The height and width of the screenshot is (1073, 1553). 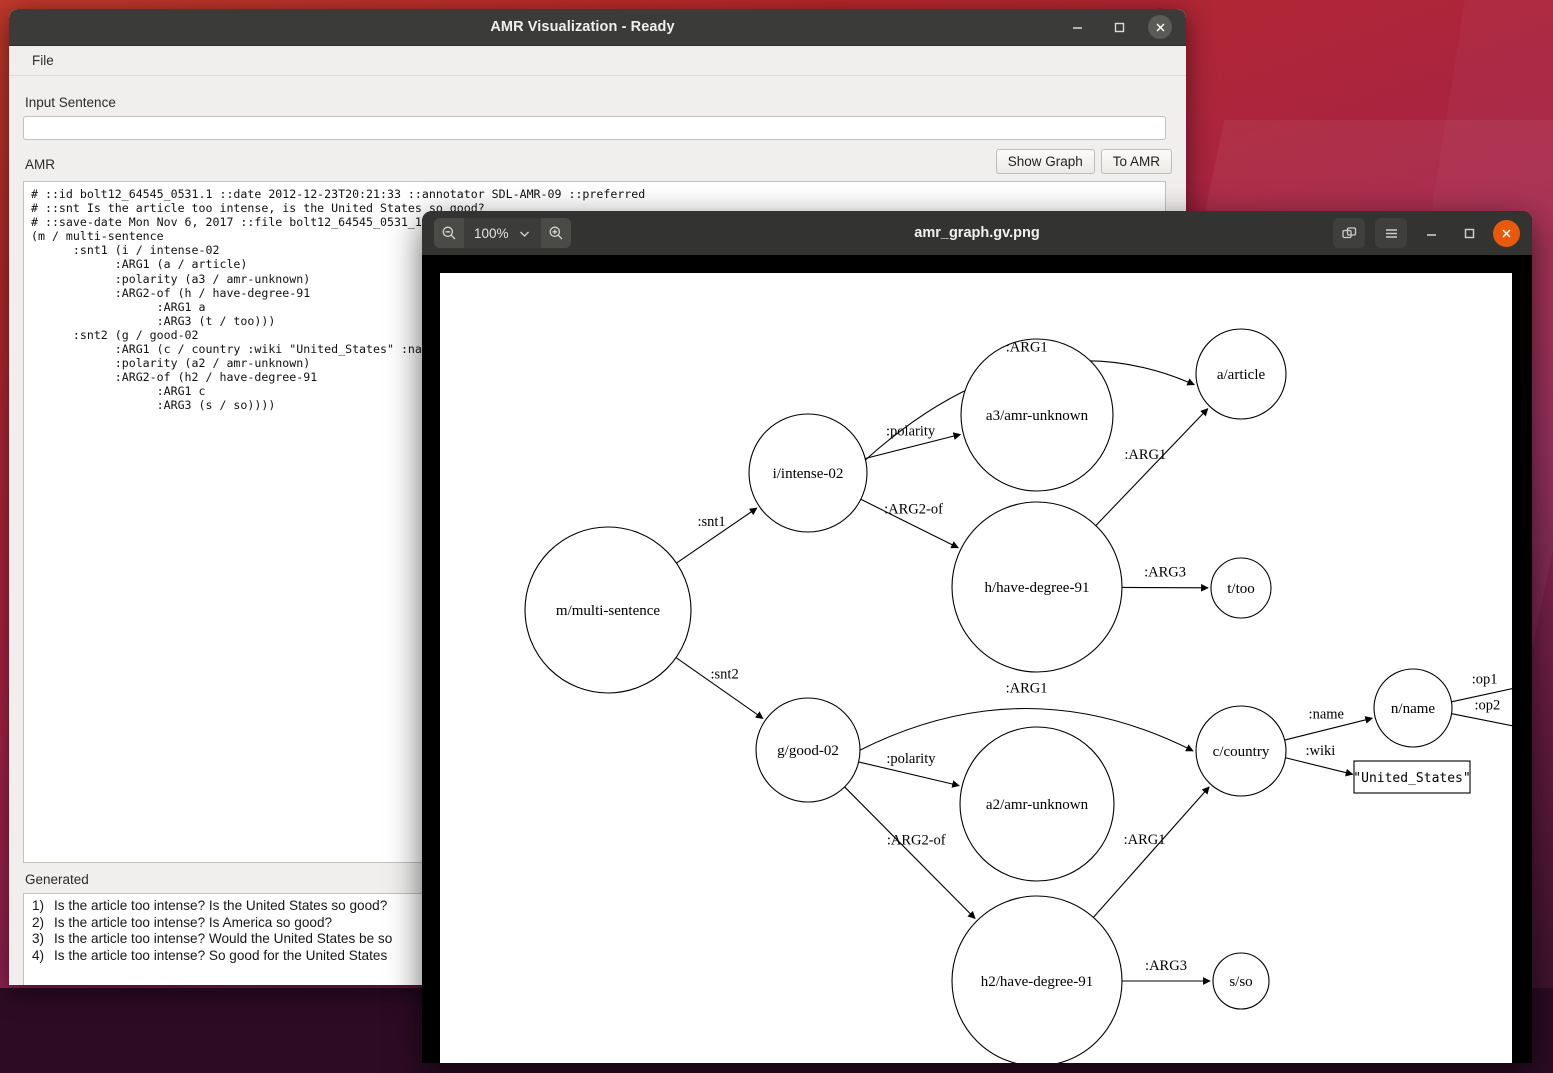 I want to click on amr-label: AMR, so click(x=40, y=164).